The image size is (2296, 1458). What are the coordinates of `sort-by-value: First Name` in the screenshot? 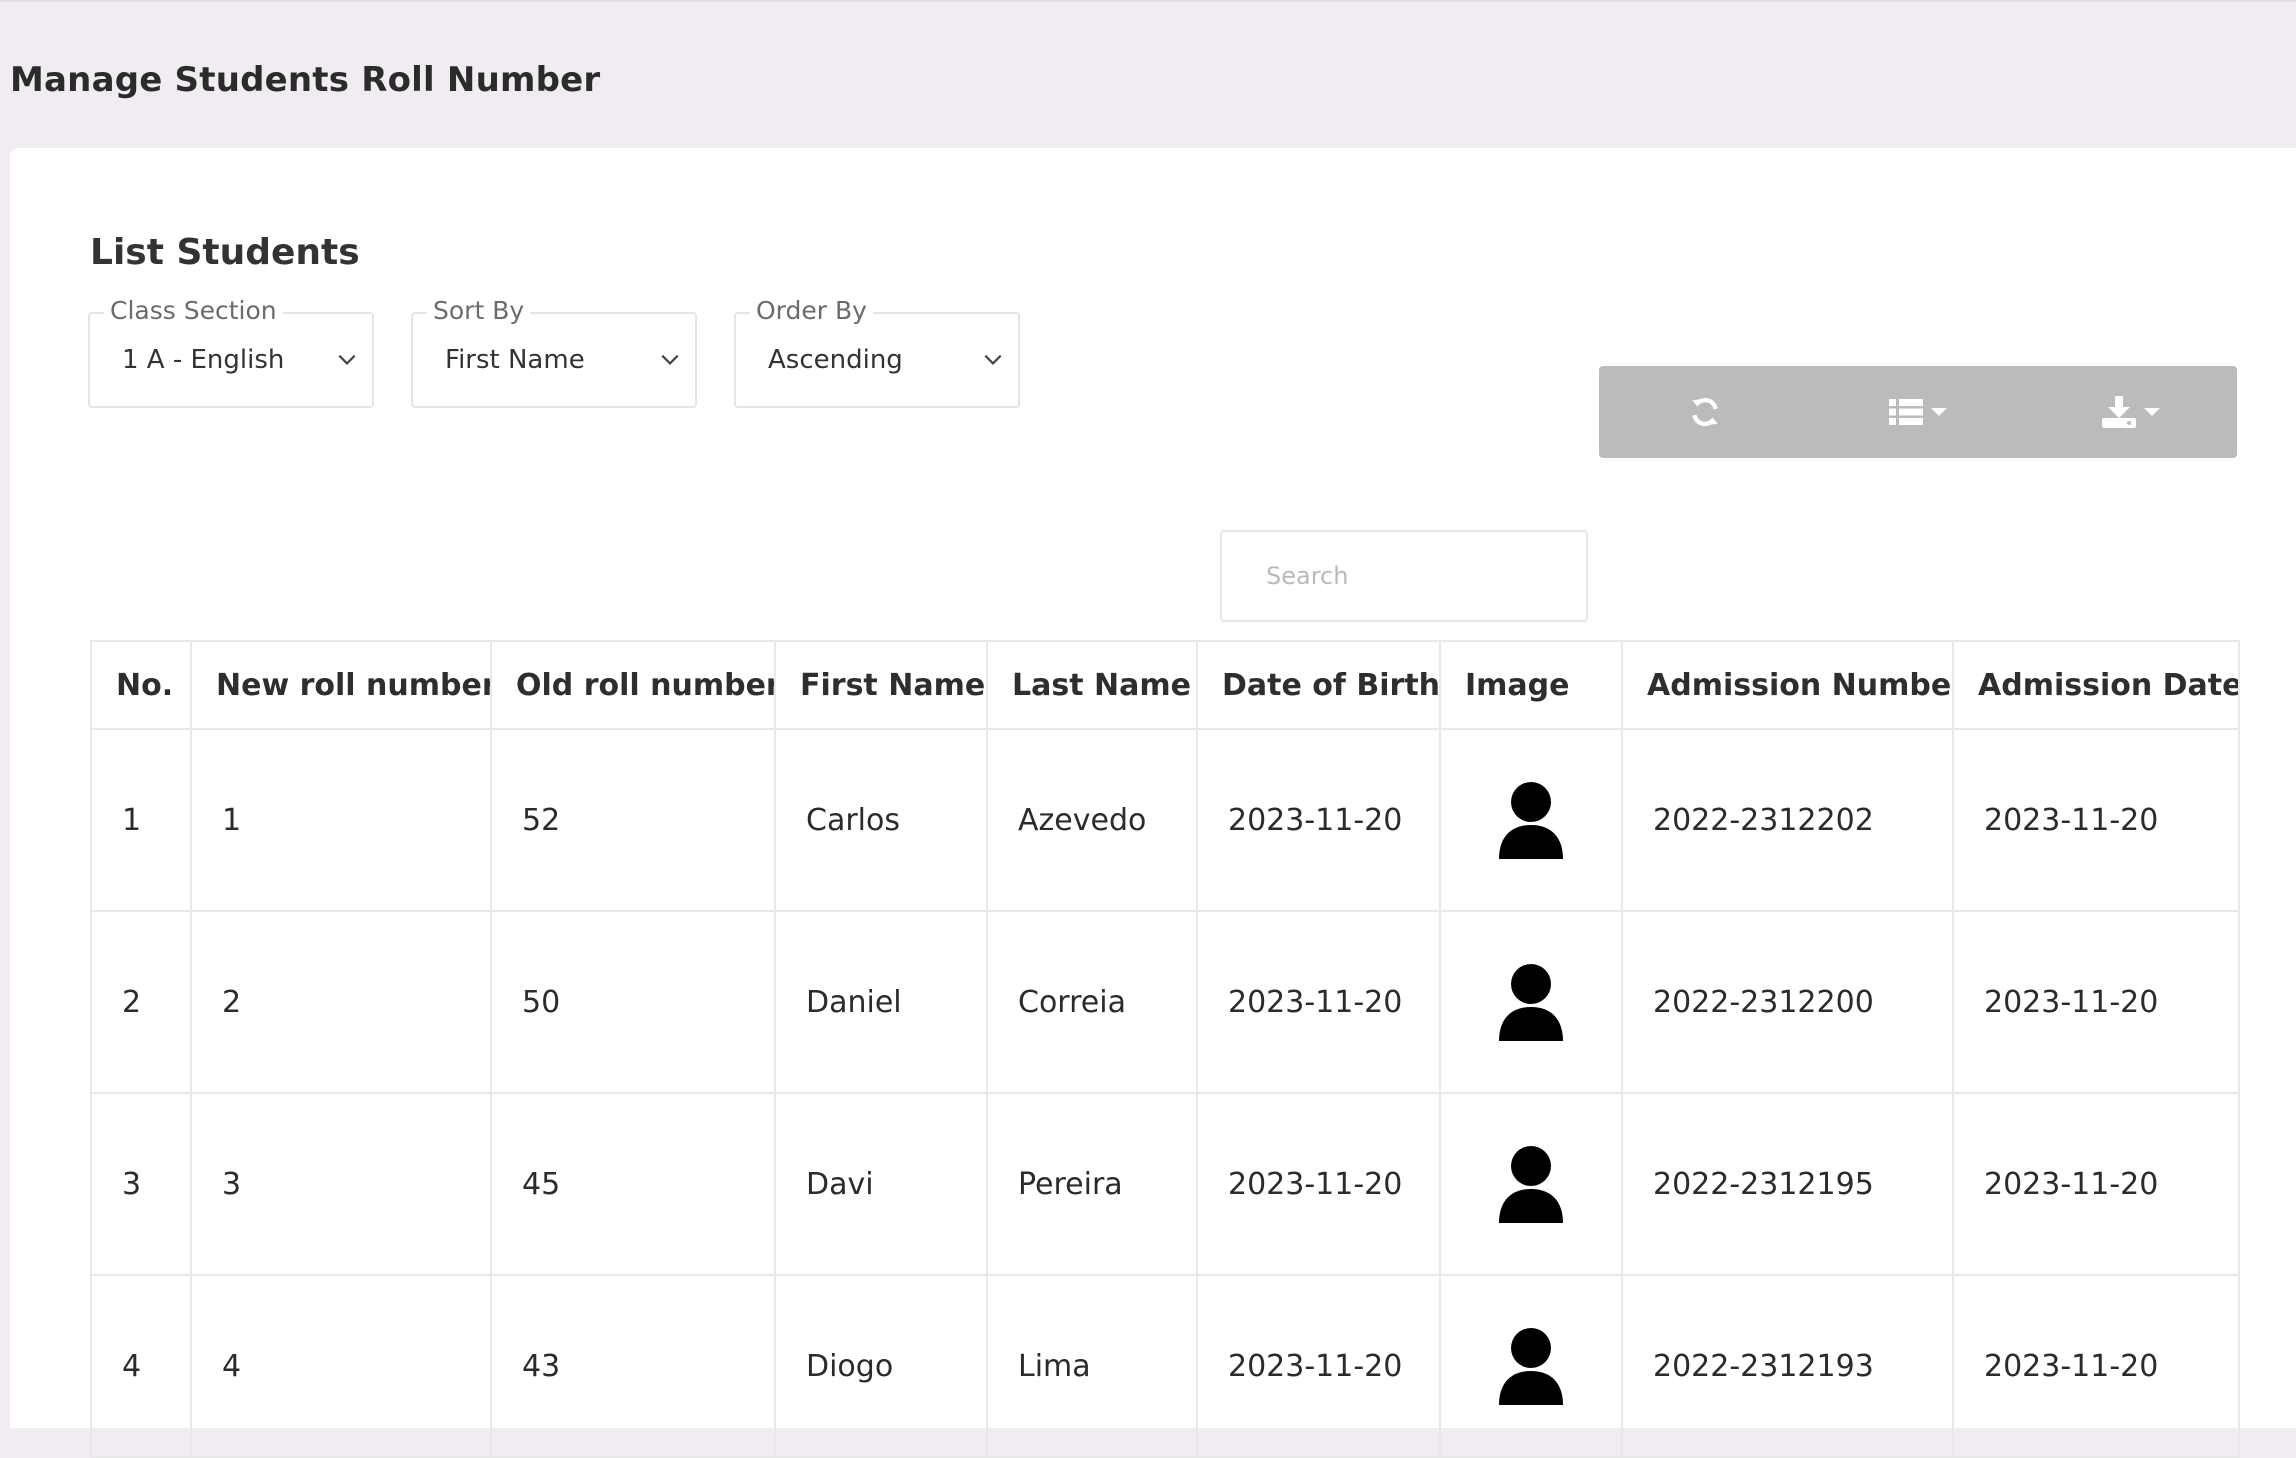 It's located at (515, 360).